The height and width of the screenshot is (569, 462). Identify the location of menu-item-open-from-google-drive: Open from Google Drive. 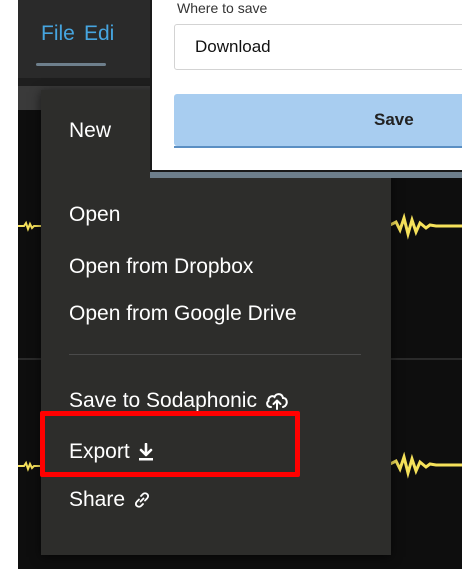
(183, 314).